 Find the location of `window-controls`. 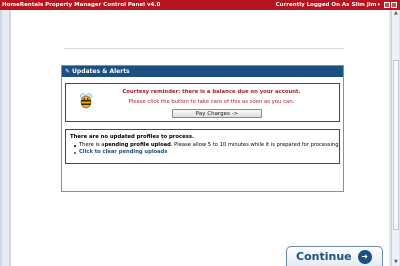

window-controls is located at coordinates (390, 5).